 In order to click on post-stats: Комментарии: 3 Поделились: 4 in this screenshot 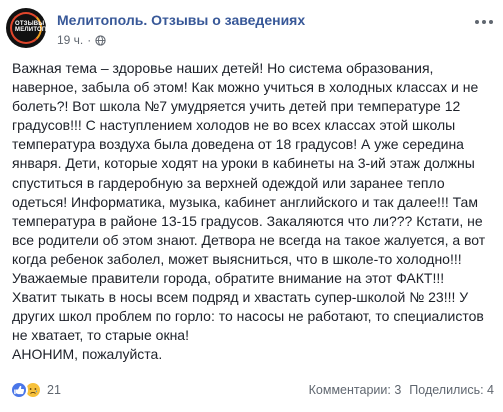, I will do `click(401, 390)`.